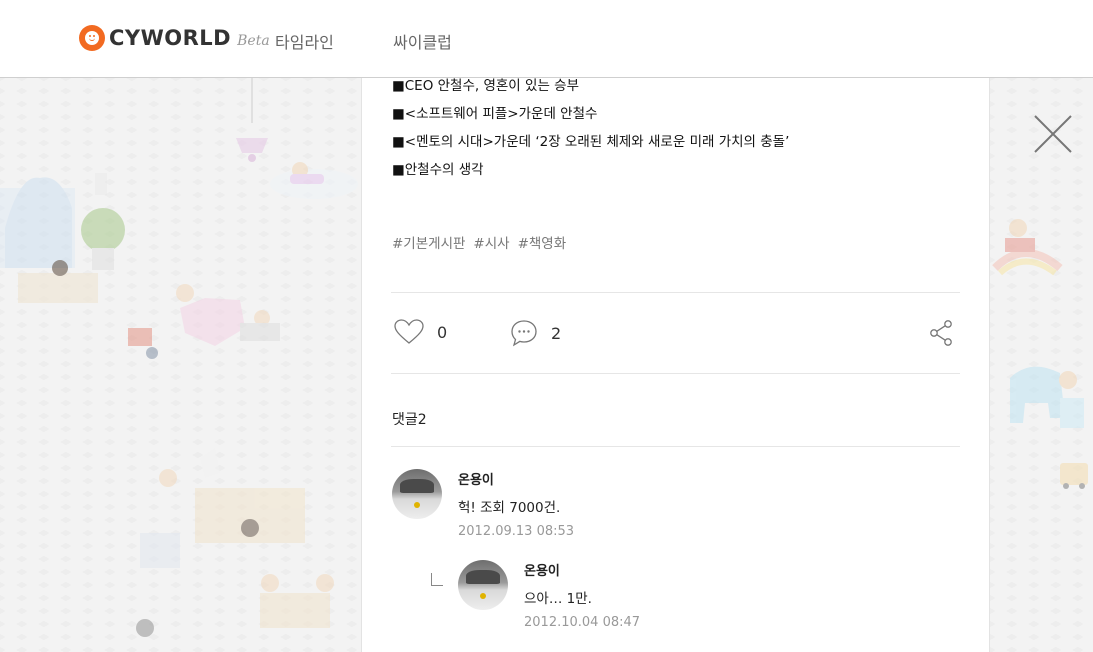 The image size is (1093, 652). I want to click on comment-text: 으아… 1만., so click(558, 599).